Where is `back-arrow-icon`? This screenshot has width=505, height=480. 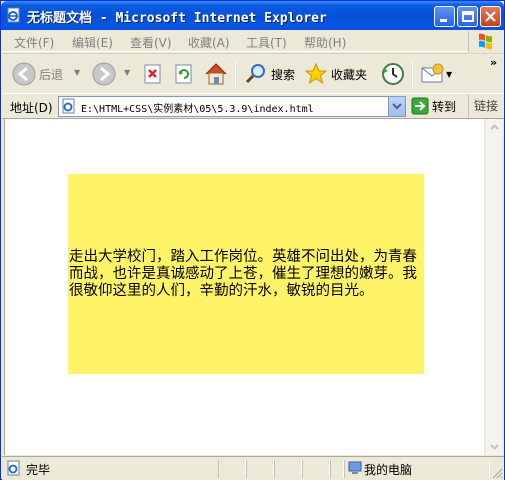
back-arrow-icon is located at coordinates (24, 74).